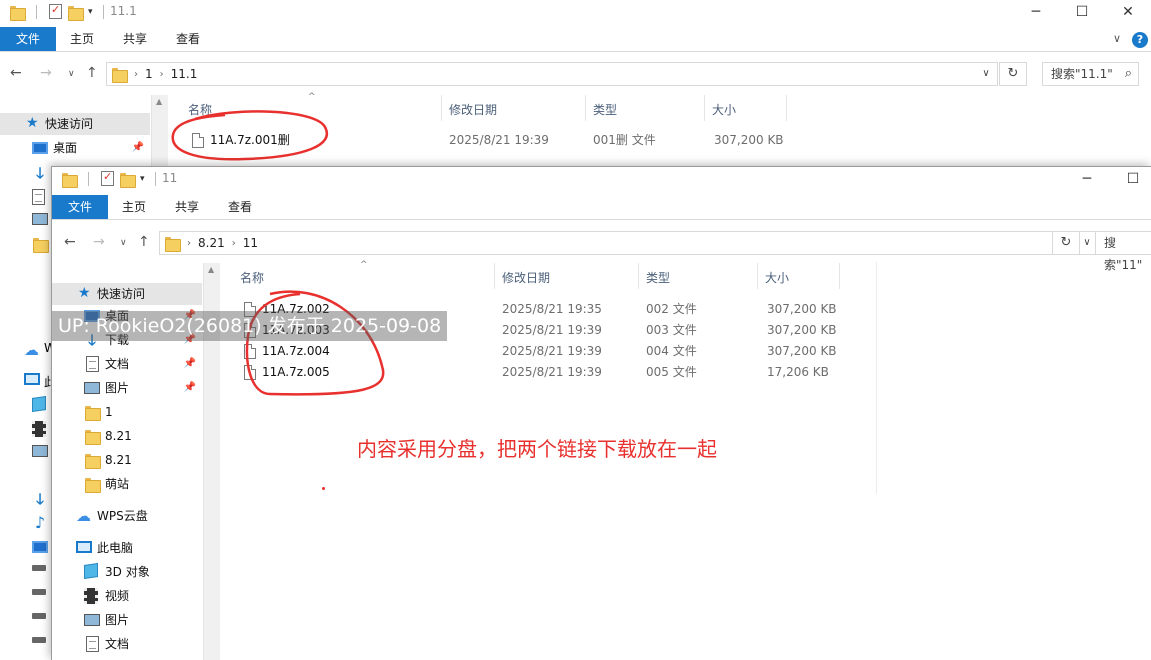  I want to click on file-type: 003 文件, so click(671, 330).